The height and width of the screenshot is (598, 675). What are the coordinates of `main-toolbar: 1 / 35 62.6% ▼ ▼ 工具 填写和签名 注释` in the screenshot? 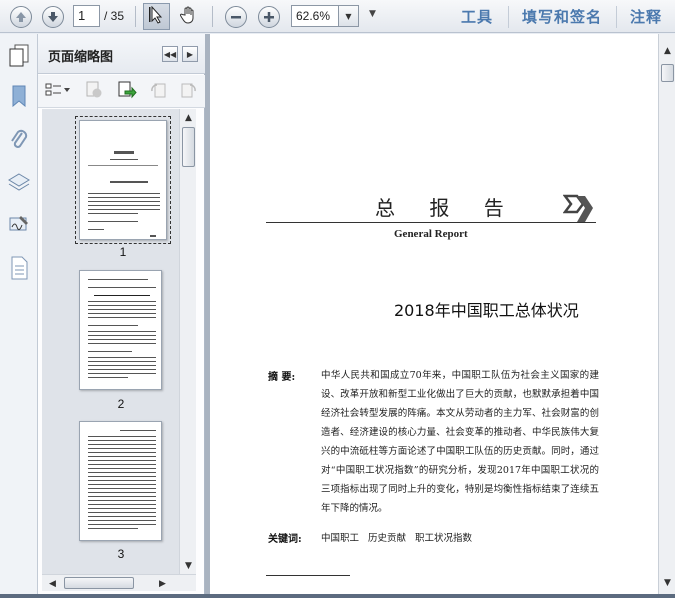 It's located at (337, 16).